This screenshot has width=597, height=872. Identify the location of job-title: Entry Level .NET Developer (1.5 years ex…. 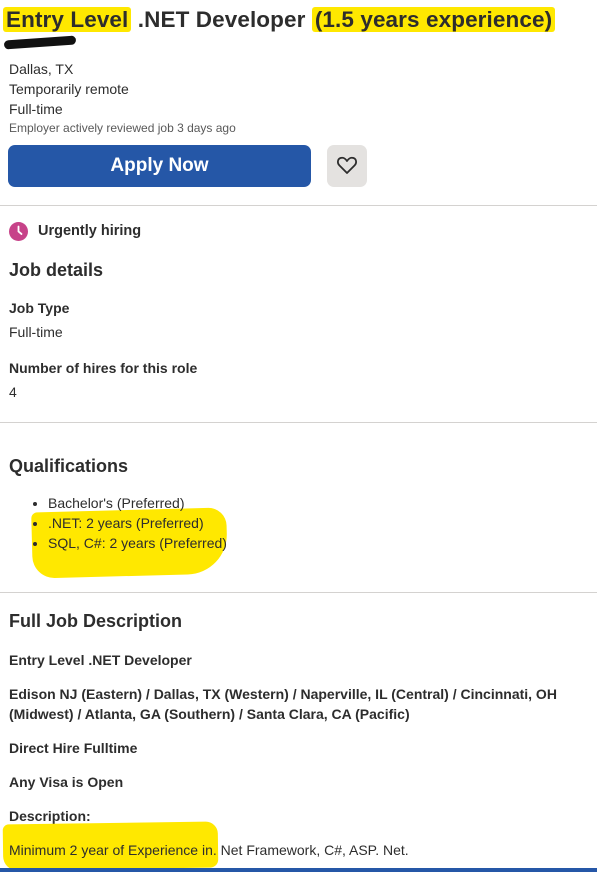
(279, 20).